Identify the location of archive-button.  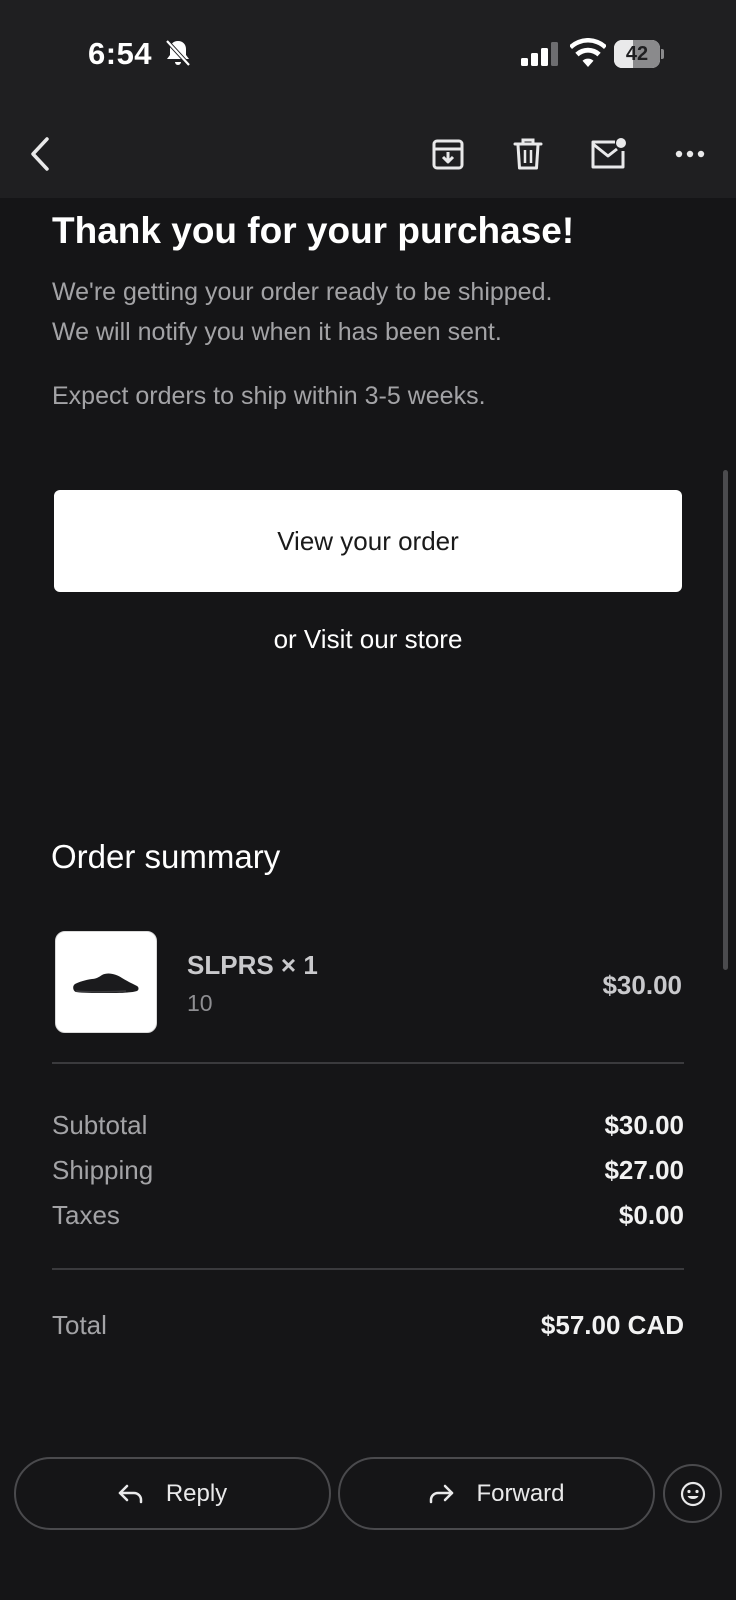
(448, 154).